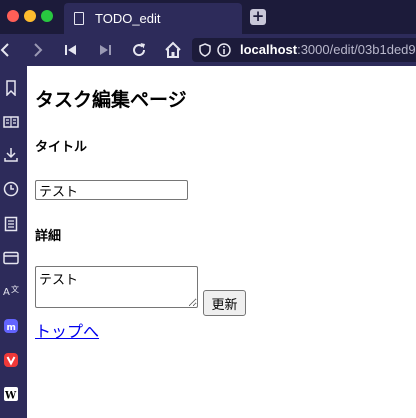 This screenshot has height=418, width=416. Describe the element at coordinates (6, 292) in the screenshot. I see `svg-text: A` at that location.